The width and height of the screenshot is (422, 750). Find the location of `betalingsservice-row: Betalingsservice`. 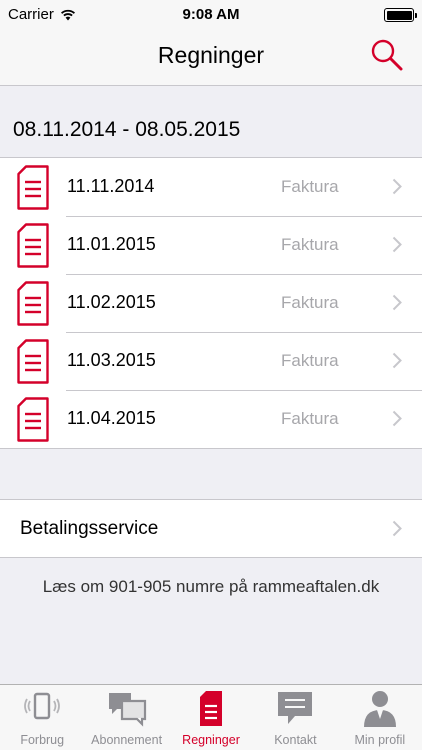

betalingsservice-row: Betalingsservice is located at coordinates (211, 528).